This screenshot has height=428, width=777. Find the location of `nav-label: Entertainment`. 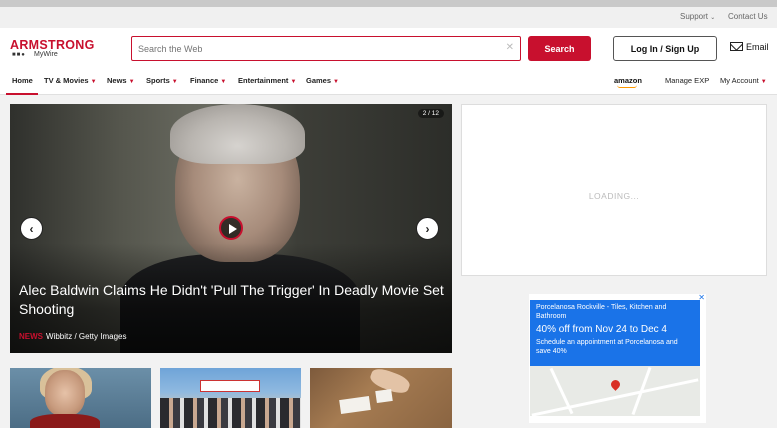

nav-label: Entertainment is located at coordinates (263, 80).